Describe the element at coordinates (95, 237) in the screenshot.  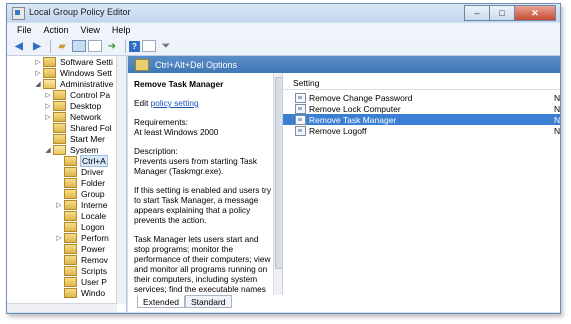
I see `tree-item-label: Perforn` at that location.